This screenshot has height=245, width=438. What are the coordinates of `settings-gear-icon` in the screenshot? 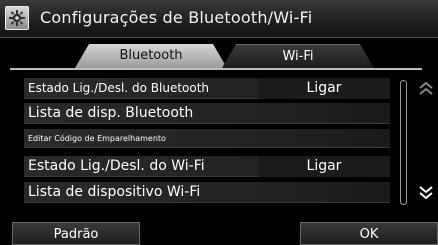 It's located at (17, 18).